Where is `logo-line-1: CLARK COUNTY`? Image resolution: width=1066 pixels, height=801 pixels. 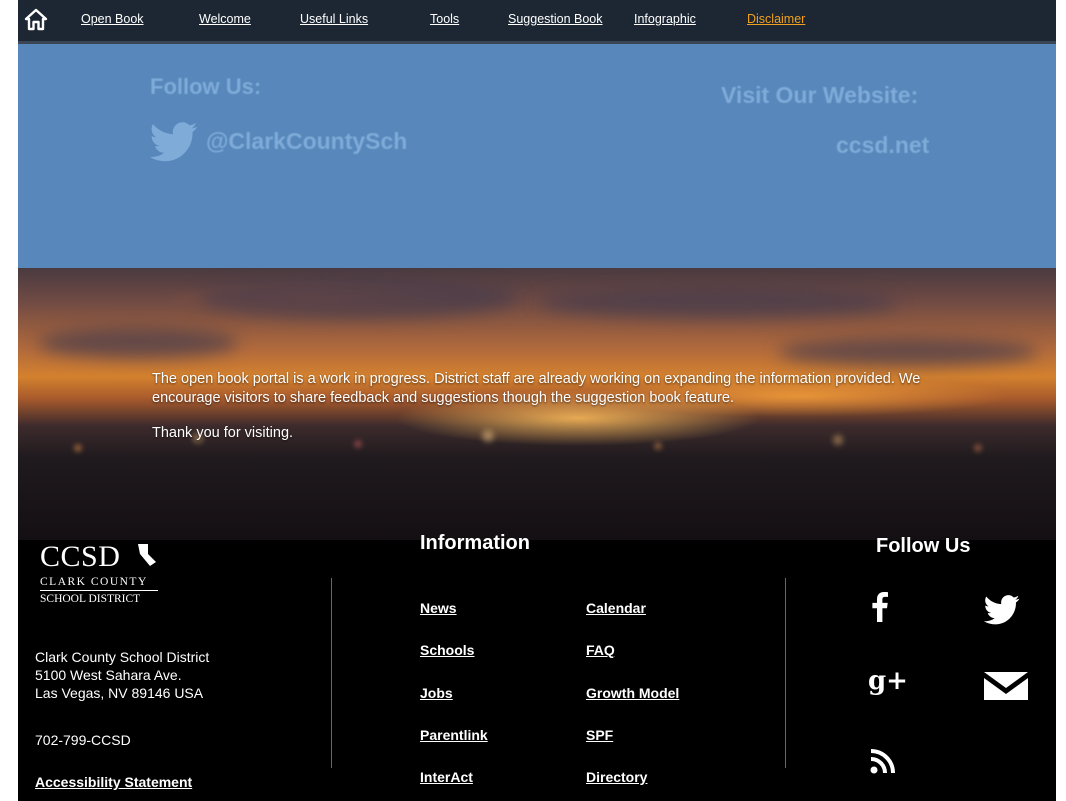
logo-line-1: CLARK COUNTY is located at coordinates (94, 582).